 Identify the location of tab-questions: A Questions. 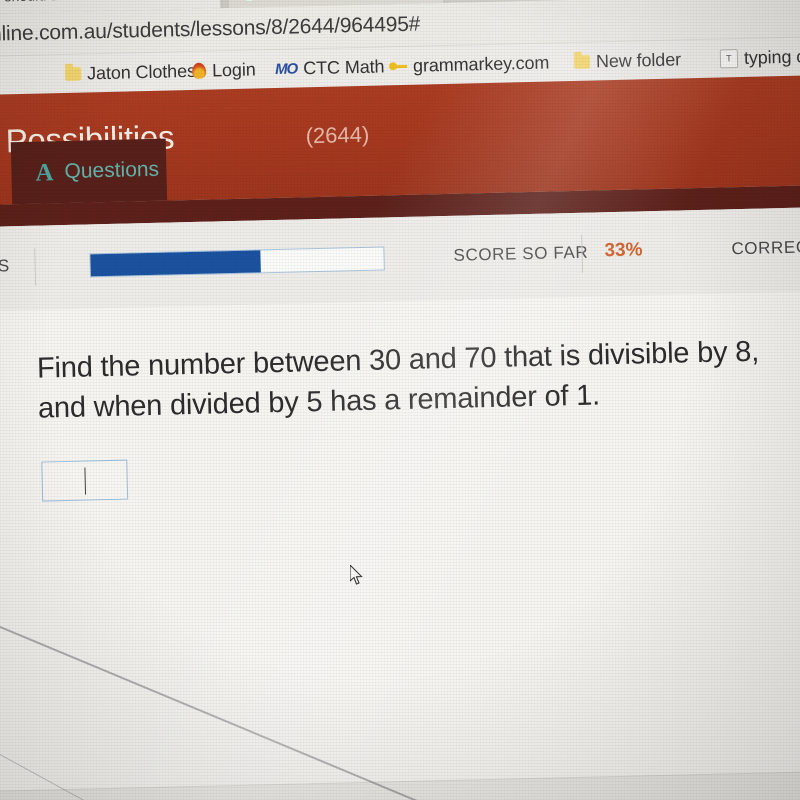
(89, 171).